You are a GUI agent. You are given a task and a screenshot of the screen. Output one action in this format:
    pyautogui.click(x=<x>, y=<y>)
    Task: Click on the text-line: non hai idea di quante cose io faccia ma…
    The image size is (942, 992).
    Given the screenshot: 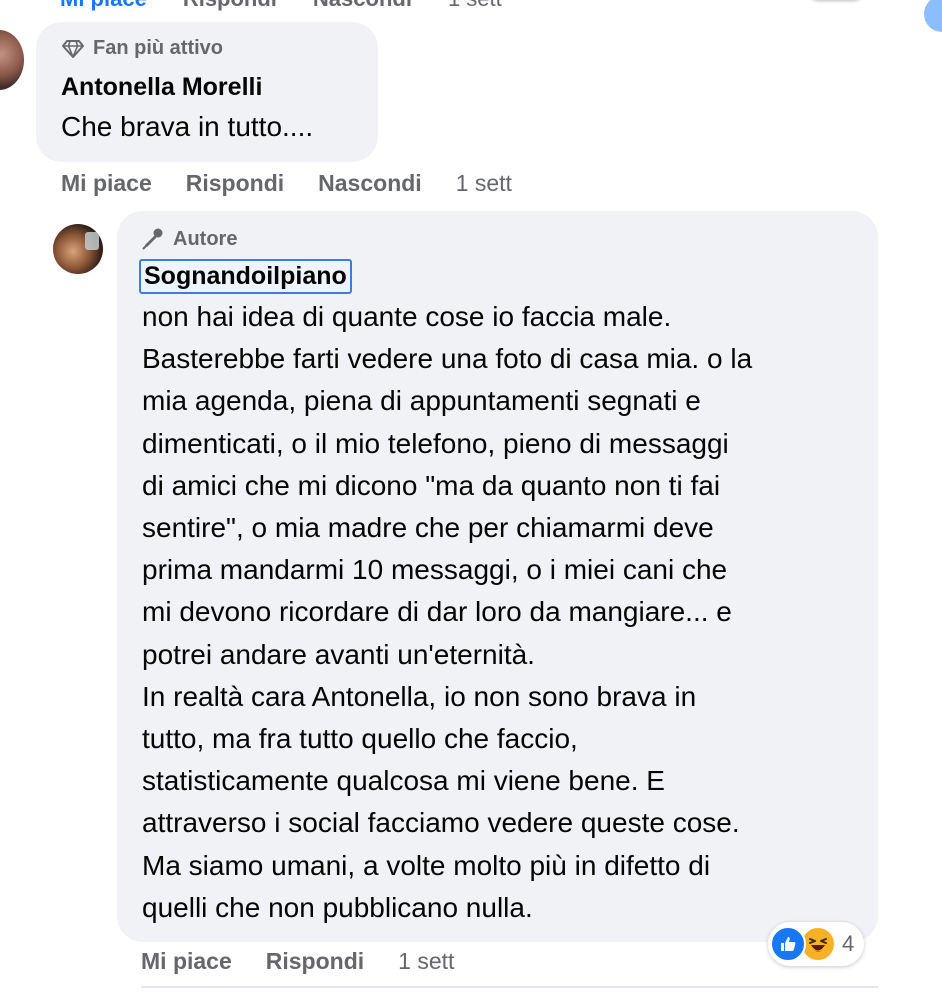 What is the action you would take?
    pyautogui.click(x=407, y=316)
    